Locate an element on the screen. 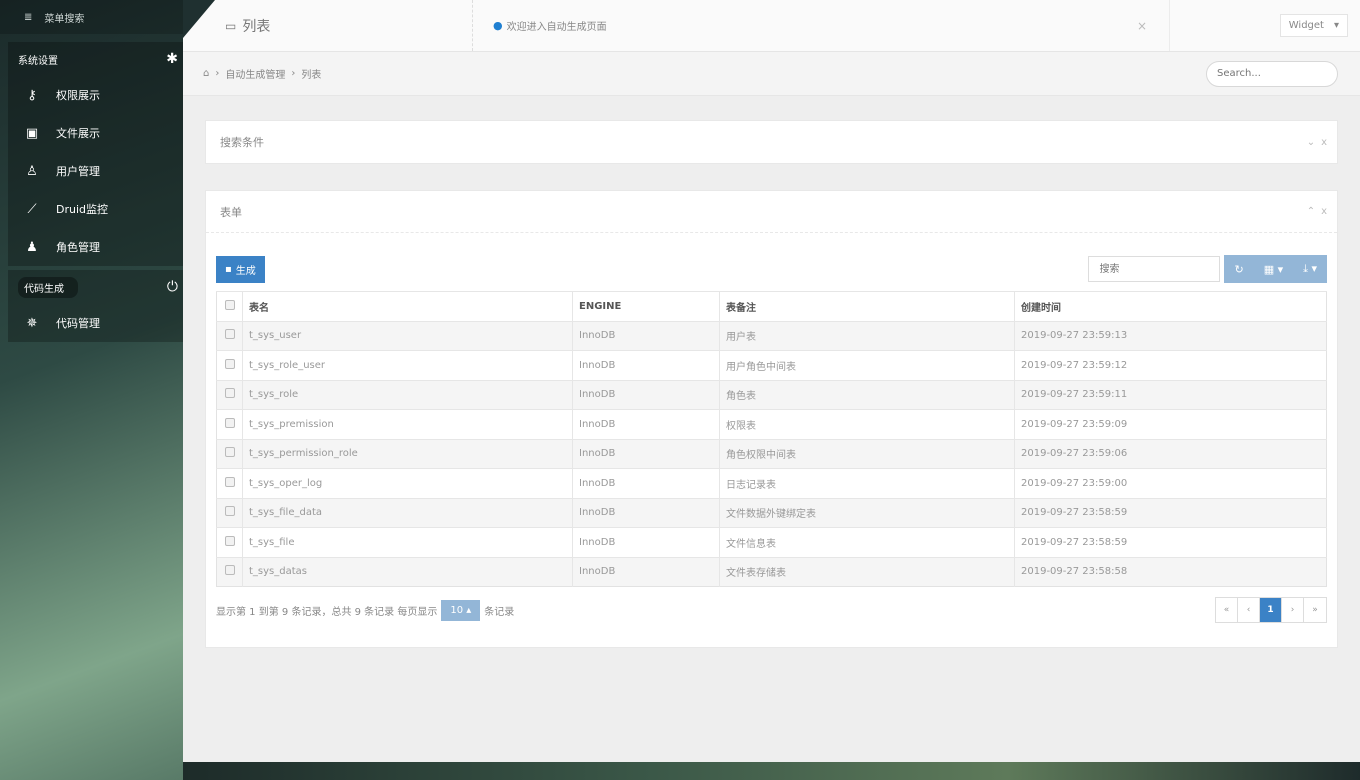 The width and height of the screenshot is (1360, 780). sidebar-item-files: ▣ 文件展示 is located at coordinates (96, 133).